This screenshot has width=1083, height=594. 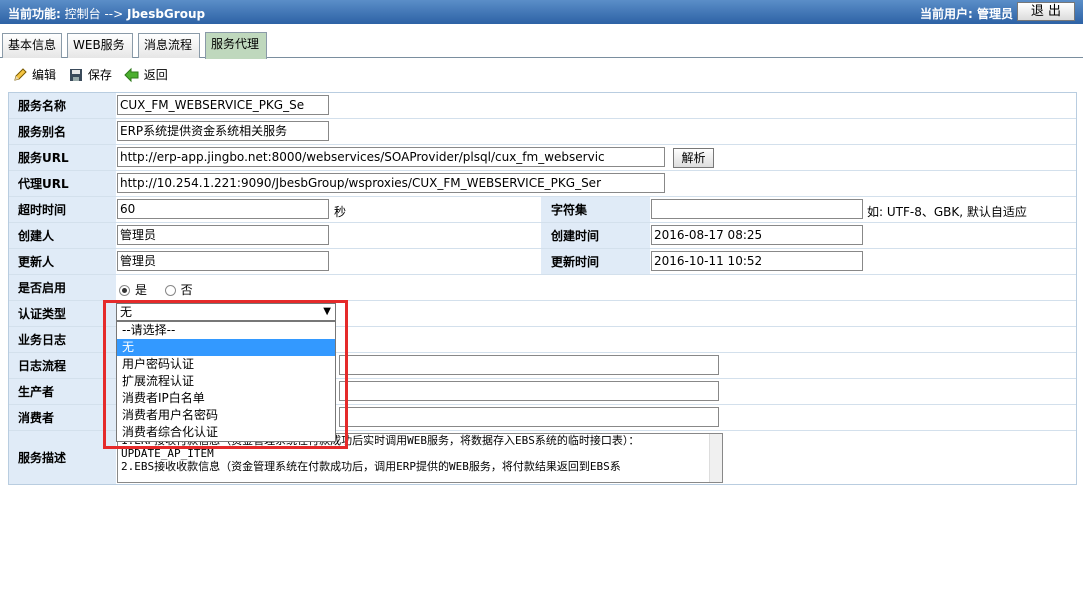 I want to click on charset-input, so click(x=757, y=209).